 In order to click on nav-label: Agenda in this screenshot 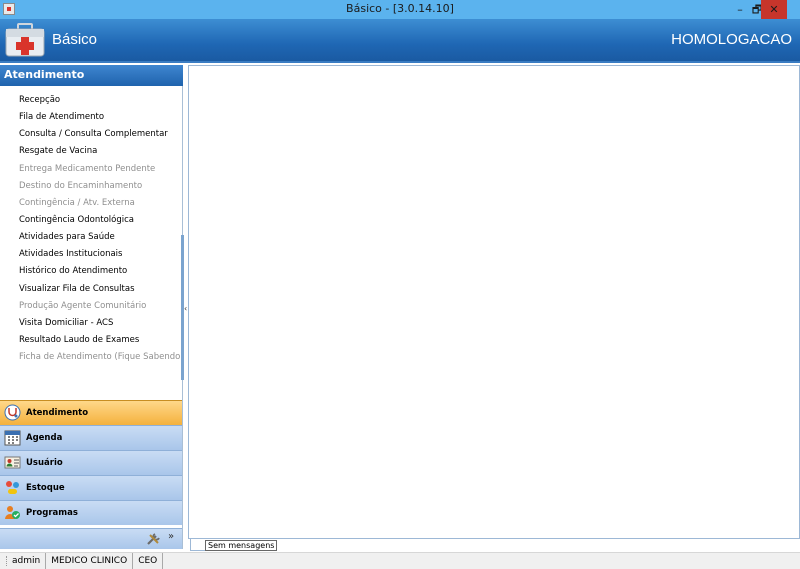, I will do `click(44, 438)`.